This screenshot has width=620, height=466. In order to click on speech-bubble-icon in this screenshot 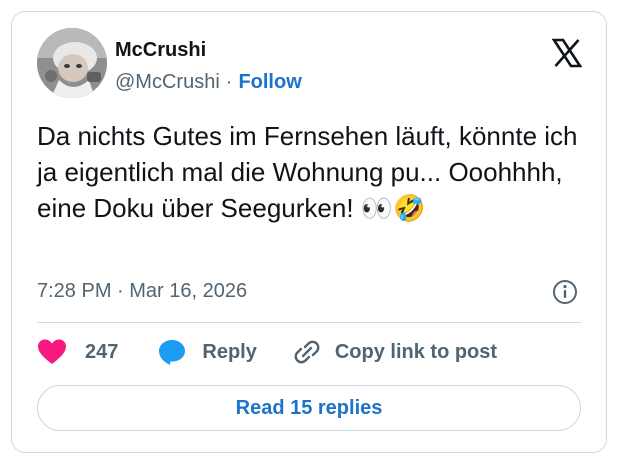, I will do `click(172, 352)`.